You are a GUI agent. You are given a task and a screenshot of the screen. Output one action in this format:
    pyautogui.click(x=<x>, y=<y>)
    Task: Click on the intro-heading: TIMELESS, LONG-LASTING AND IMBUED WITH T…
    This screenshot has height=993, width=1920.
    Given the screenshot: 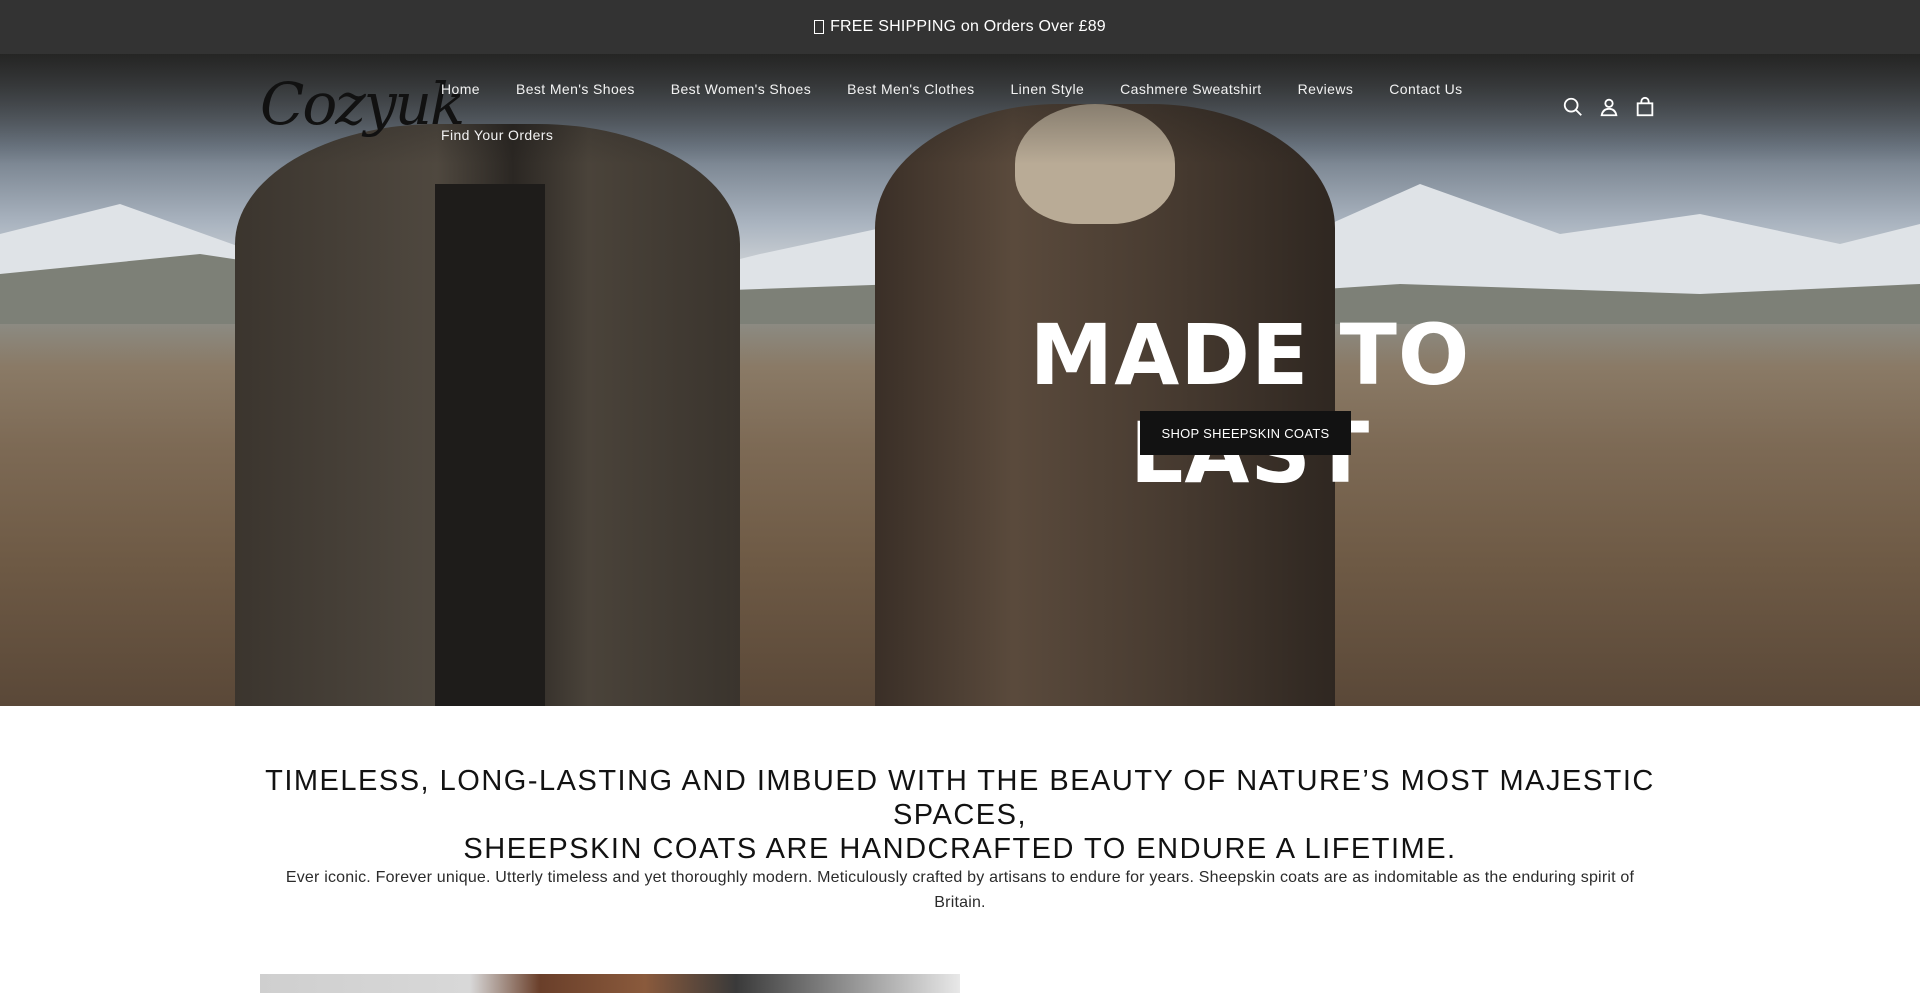 What is the action you would take?
    pyautogui.click(x=960, y=815)
    